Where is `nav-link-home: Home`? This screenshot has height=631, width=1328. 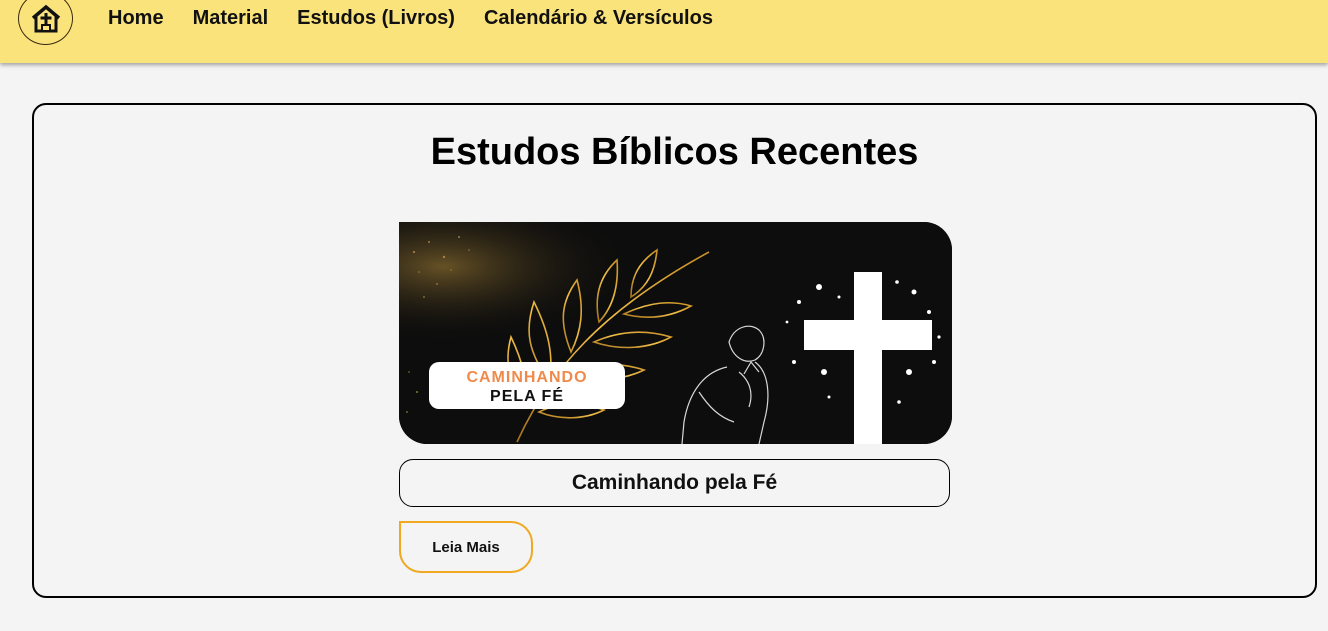 nav-link-home: Home is located at coordinates (136, 18).